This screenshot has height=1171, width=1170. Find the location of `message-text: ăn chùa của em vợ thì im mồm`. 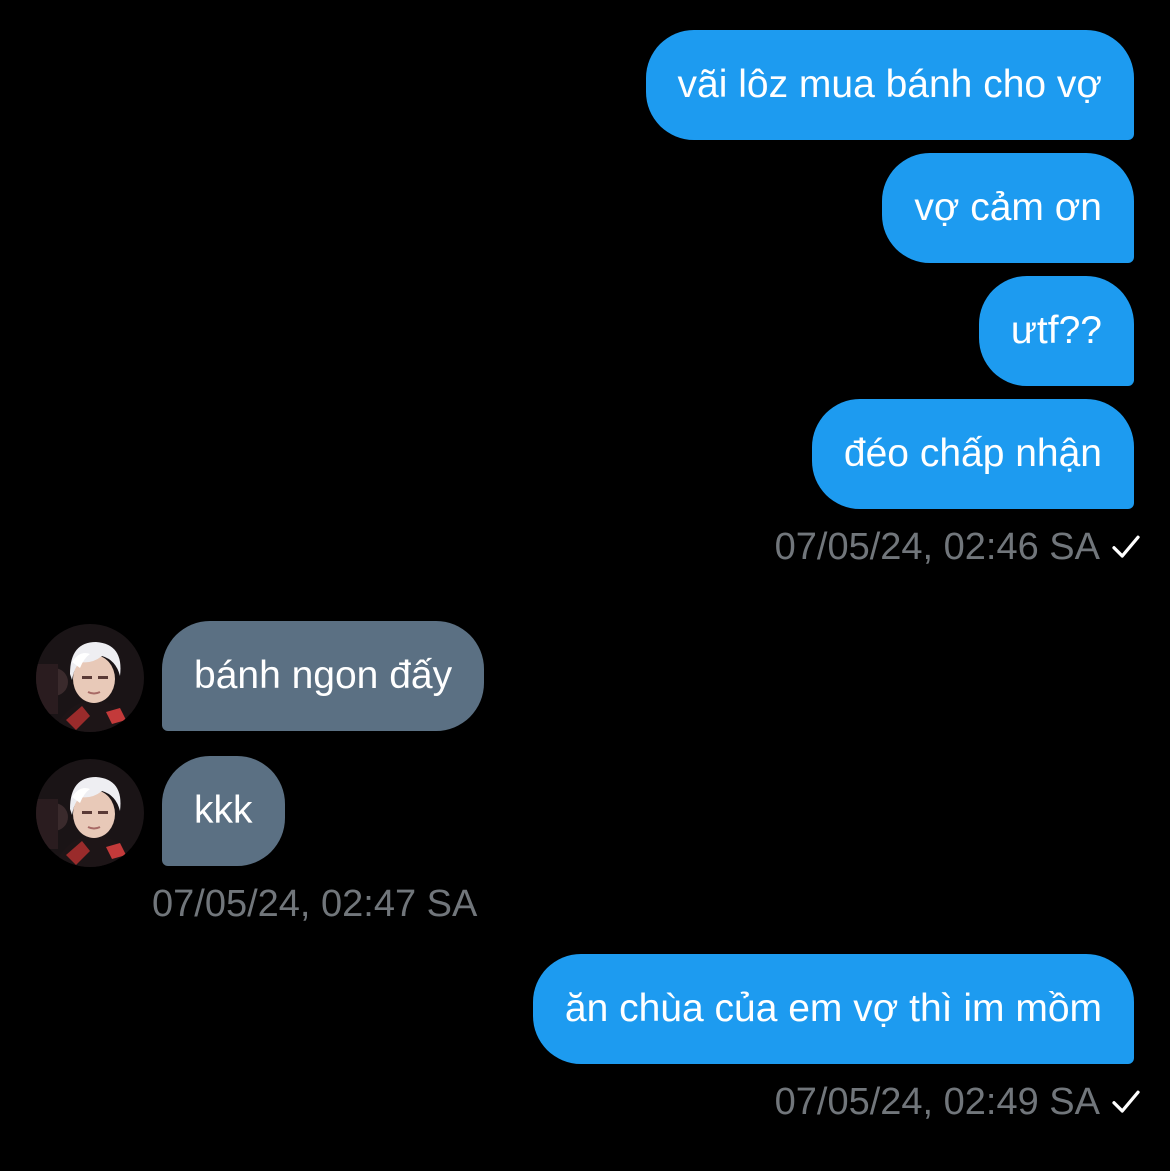

message-text: ăn chùa của em vợ thì im mồm is located at coordinates (833, 1008).